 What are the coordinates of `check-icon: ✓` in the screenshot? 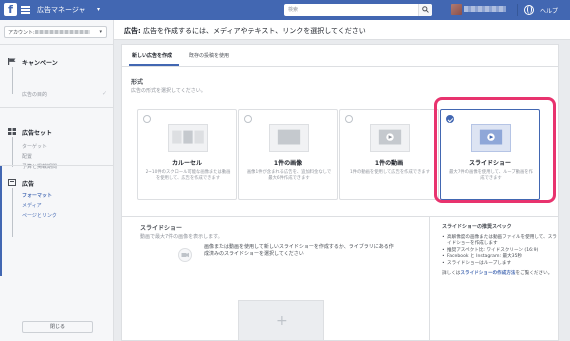 It's located at (105, 93).